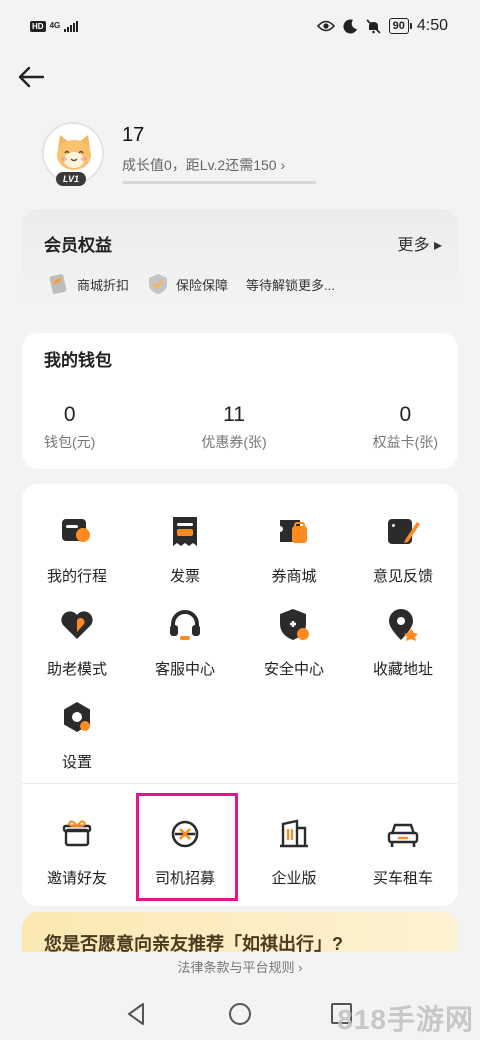 This screenshot has height=1040, width=480. Describe the element at coordinates (203, 165) in the screenshot. I see `growth-link: 成长值0，距Lv.2还需150 ›` at that location.